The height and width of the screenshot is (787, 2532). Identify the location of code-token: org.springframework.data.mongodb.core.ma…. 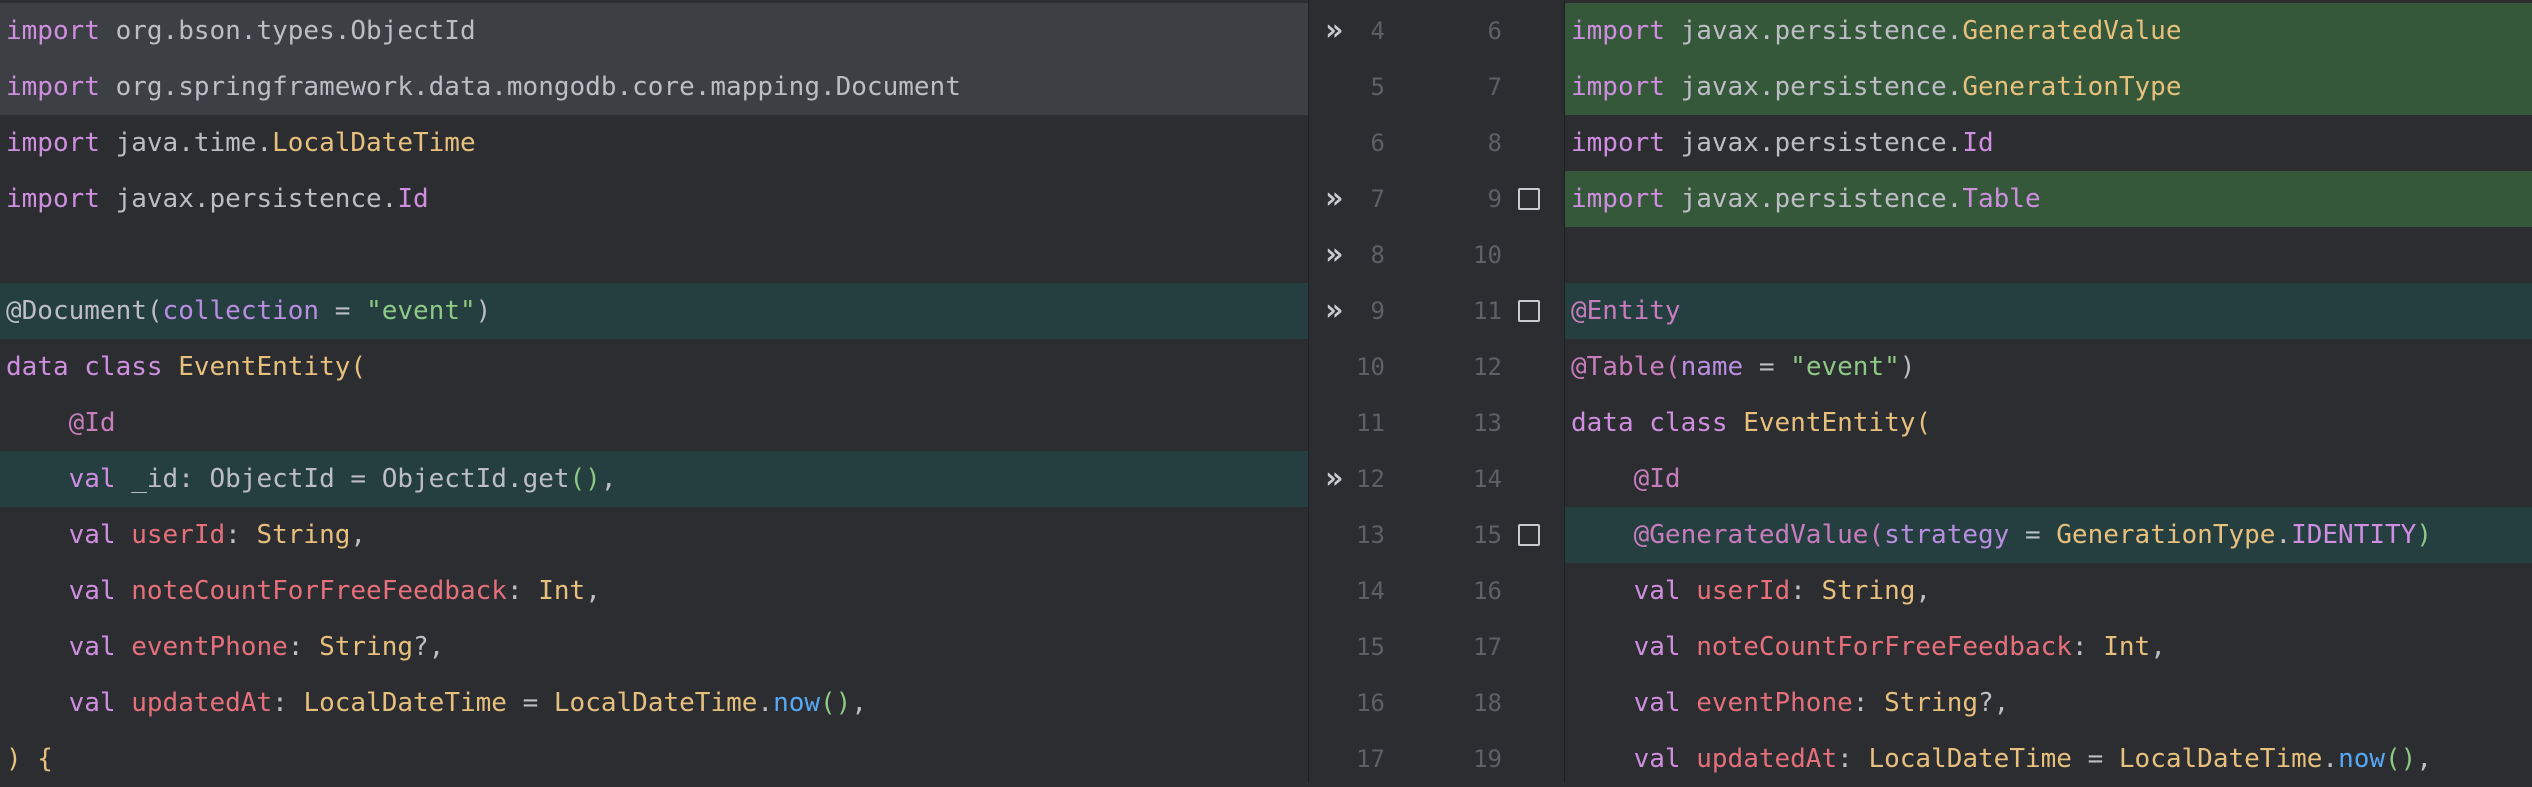
(530, 87).